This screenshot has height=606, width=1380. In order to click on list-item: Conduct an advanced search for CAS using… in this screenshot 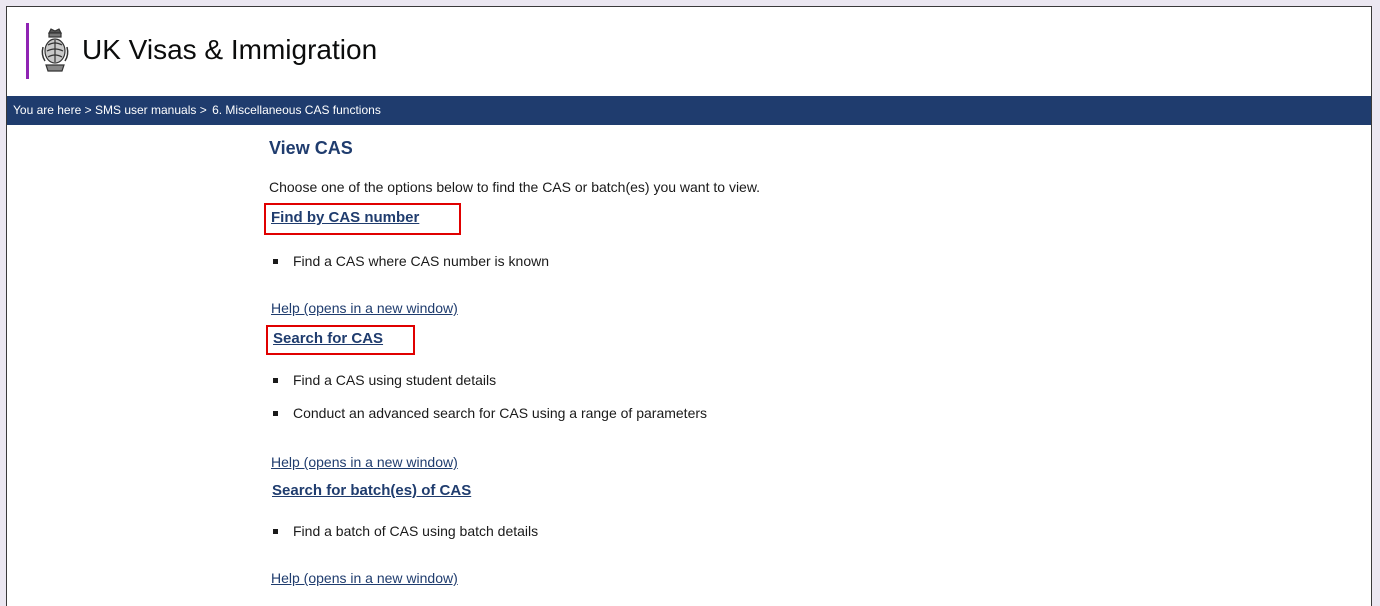, I will do `click(489, 413)`.